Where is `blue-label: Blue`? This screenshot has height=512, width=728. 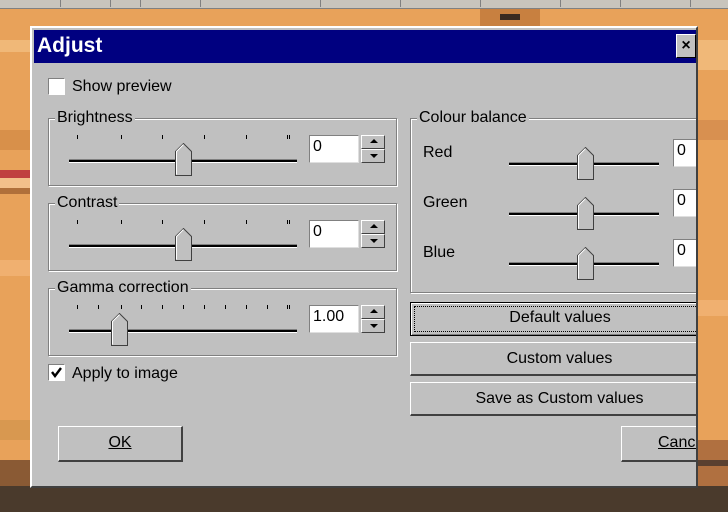 blue-label: Blue is located at coordinates (439, 252).